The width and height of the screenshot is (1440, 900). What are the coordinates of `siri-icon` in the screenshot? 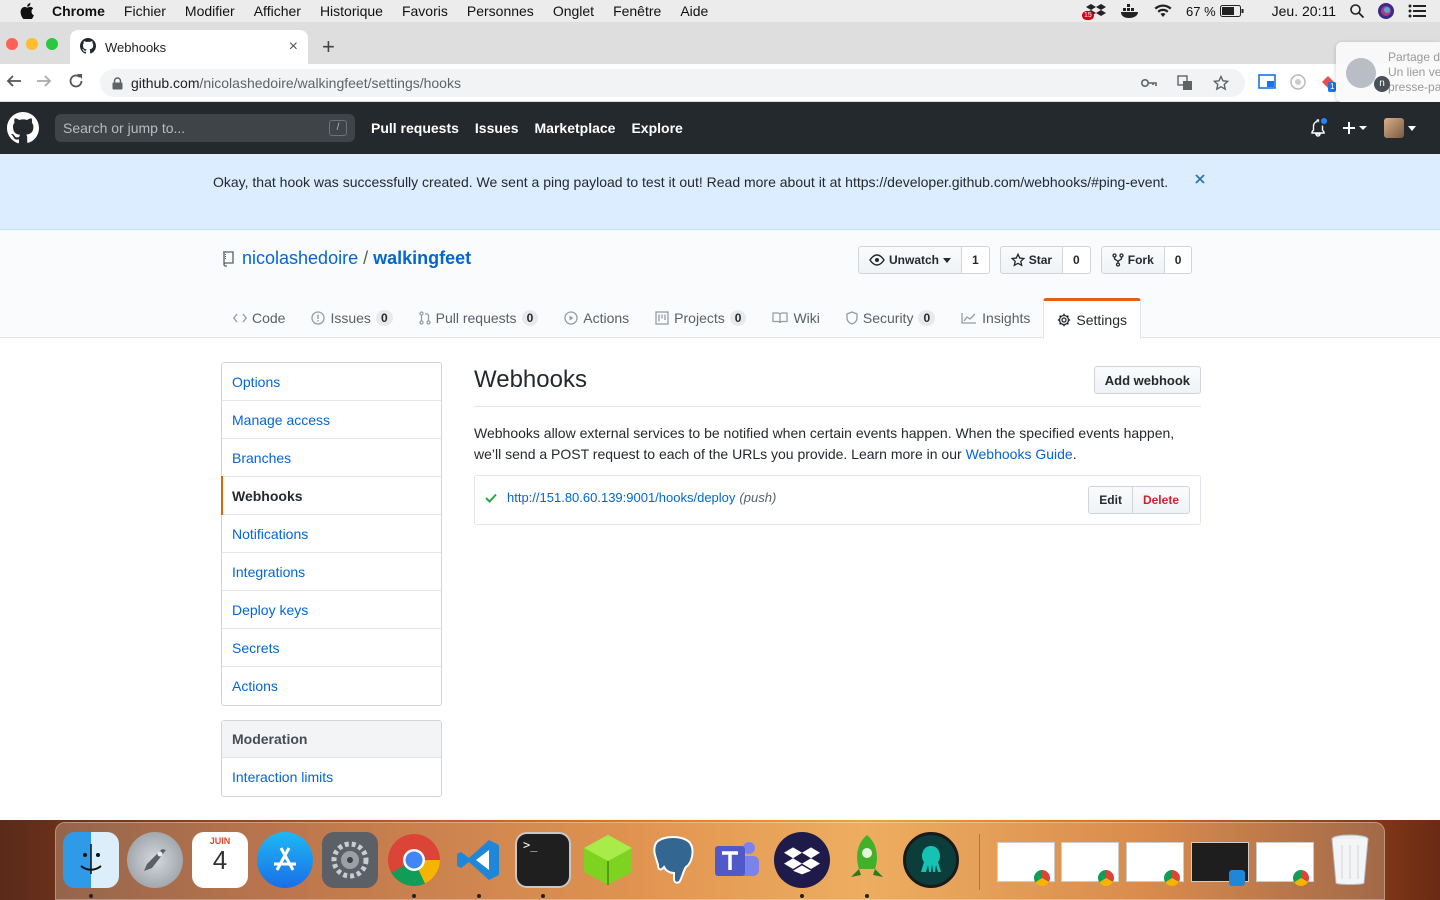 It's located at (1386, 11).